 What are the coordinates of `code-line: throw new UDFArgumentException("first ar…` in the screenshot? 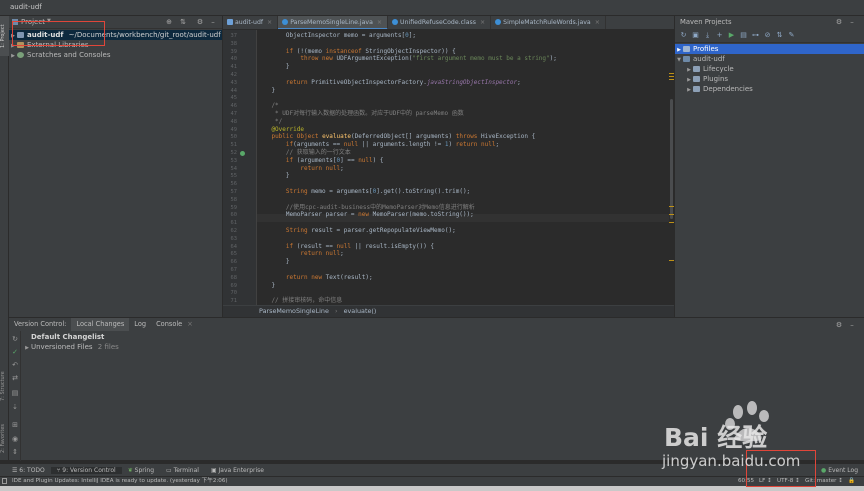 It's located at (407, 59).